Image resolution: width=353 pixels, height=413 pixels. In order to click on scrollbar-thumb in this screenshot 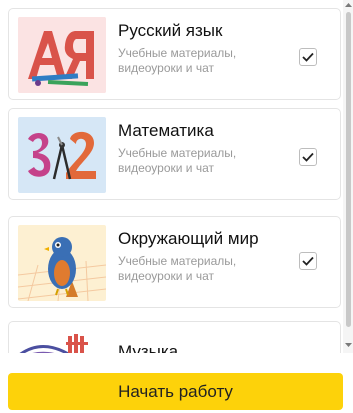, I will do `click(348, 169)`.